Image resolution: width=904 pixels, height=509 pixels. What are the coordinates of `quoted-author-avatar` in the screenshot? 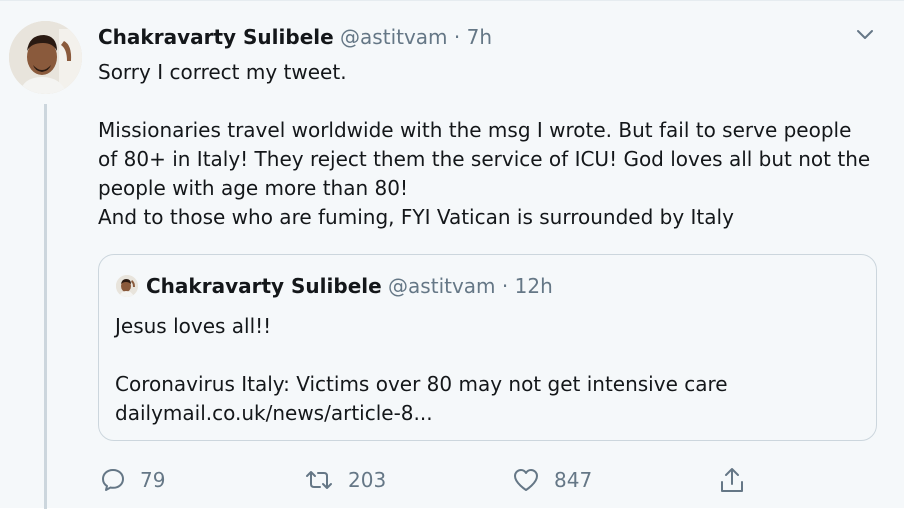 It's located at (127, 286).